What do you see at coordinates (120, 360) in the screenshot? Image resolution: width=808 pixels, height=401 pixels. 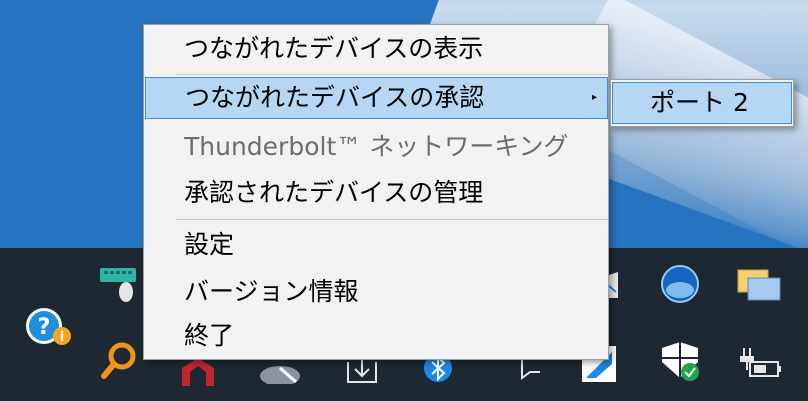 I see `search-magnifier-icon` at bounding box center [120, 360].